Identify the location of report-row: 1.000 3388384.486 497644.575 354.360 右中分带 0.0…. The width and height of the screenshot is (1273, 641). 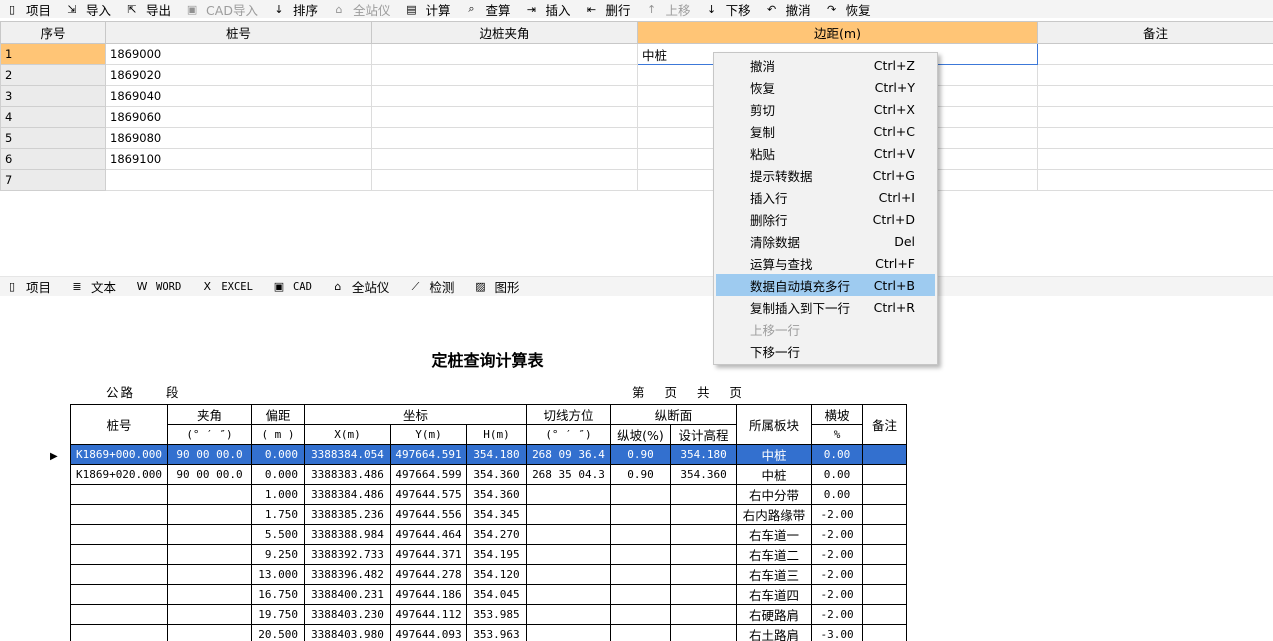
(489, 494).